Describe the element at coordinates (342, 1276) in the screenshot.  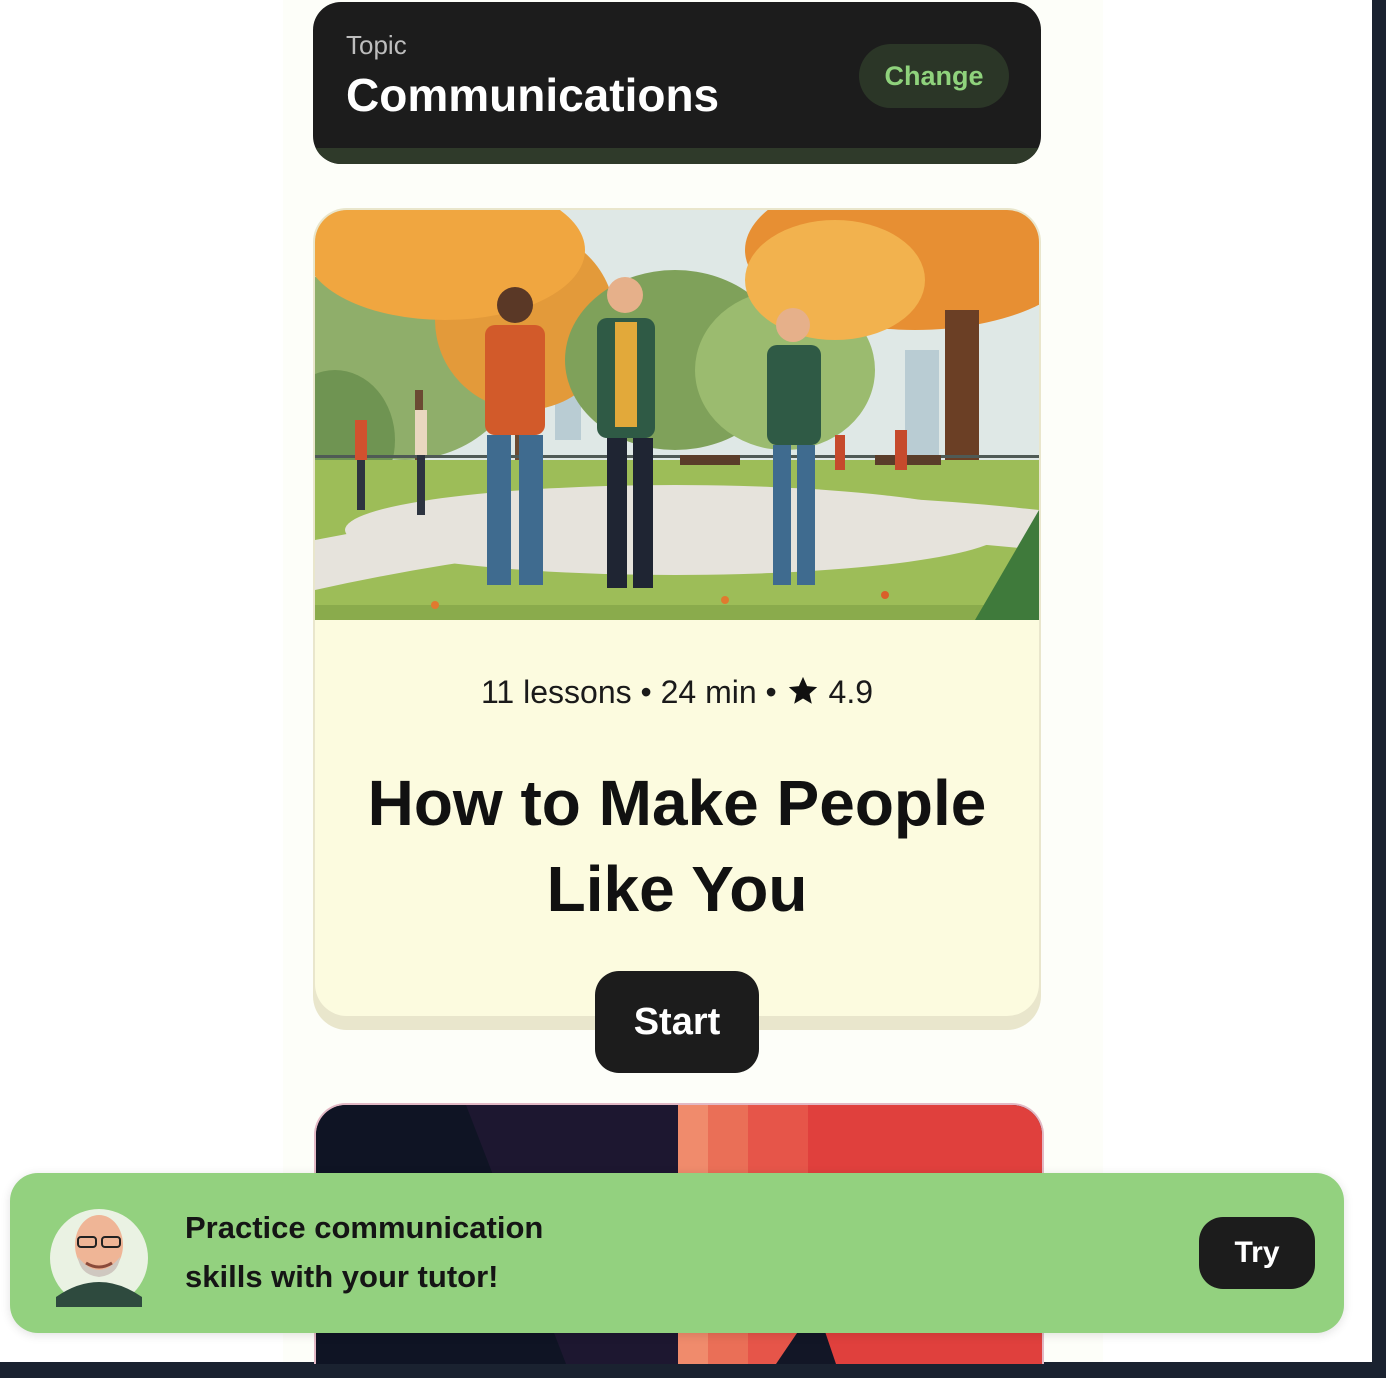
I see `banner-line-2: skills with your tutor!` at that location.